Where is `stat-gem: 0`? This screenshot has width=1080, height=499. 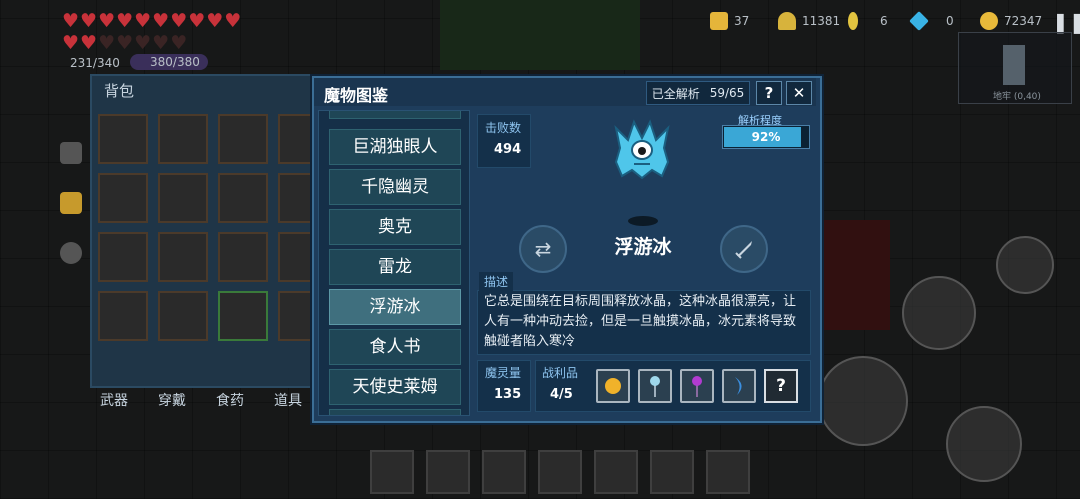 stat-gem: 0 is located at coordinates (931, 21).